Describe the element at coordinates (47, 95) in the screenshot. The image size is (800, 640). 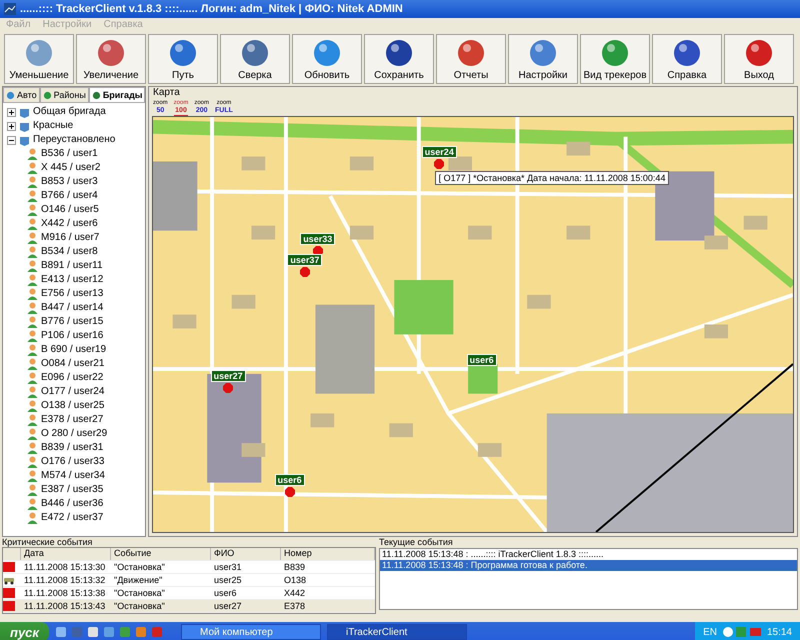
I see `globe-icon` at that location.